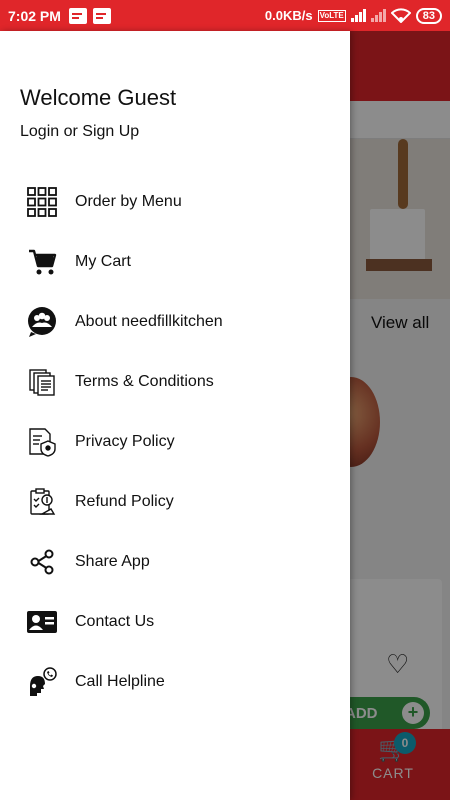 The height and width of the screenshot is (800, 450). I want to click on menu-item-terms: Terms & Conditions, so click(175, 382).